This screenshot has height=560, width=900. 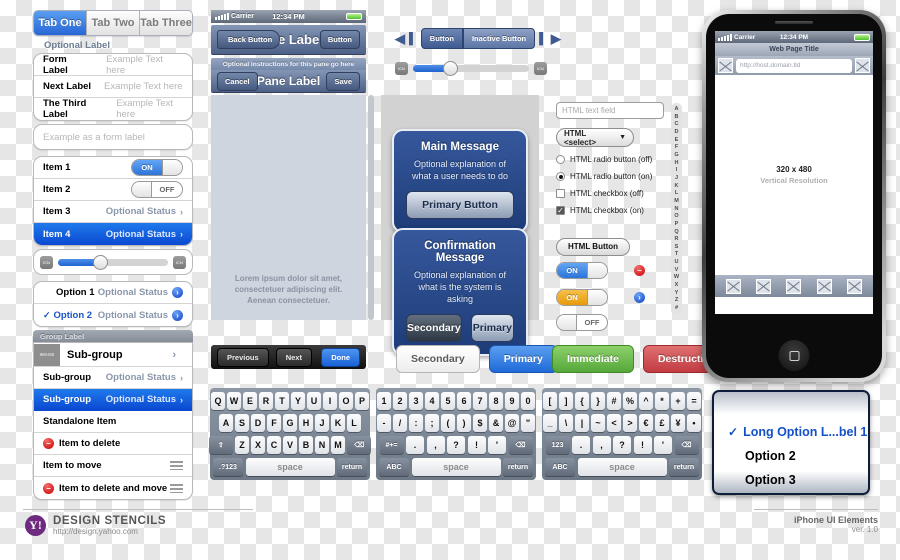 What do you see at coordinates (434, 328) in the screenshot?
I see `alert-secondary-button: Secondary` at bounding box center [434, 328].